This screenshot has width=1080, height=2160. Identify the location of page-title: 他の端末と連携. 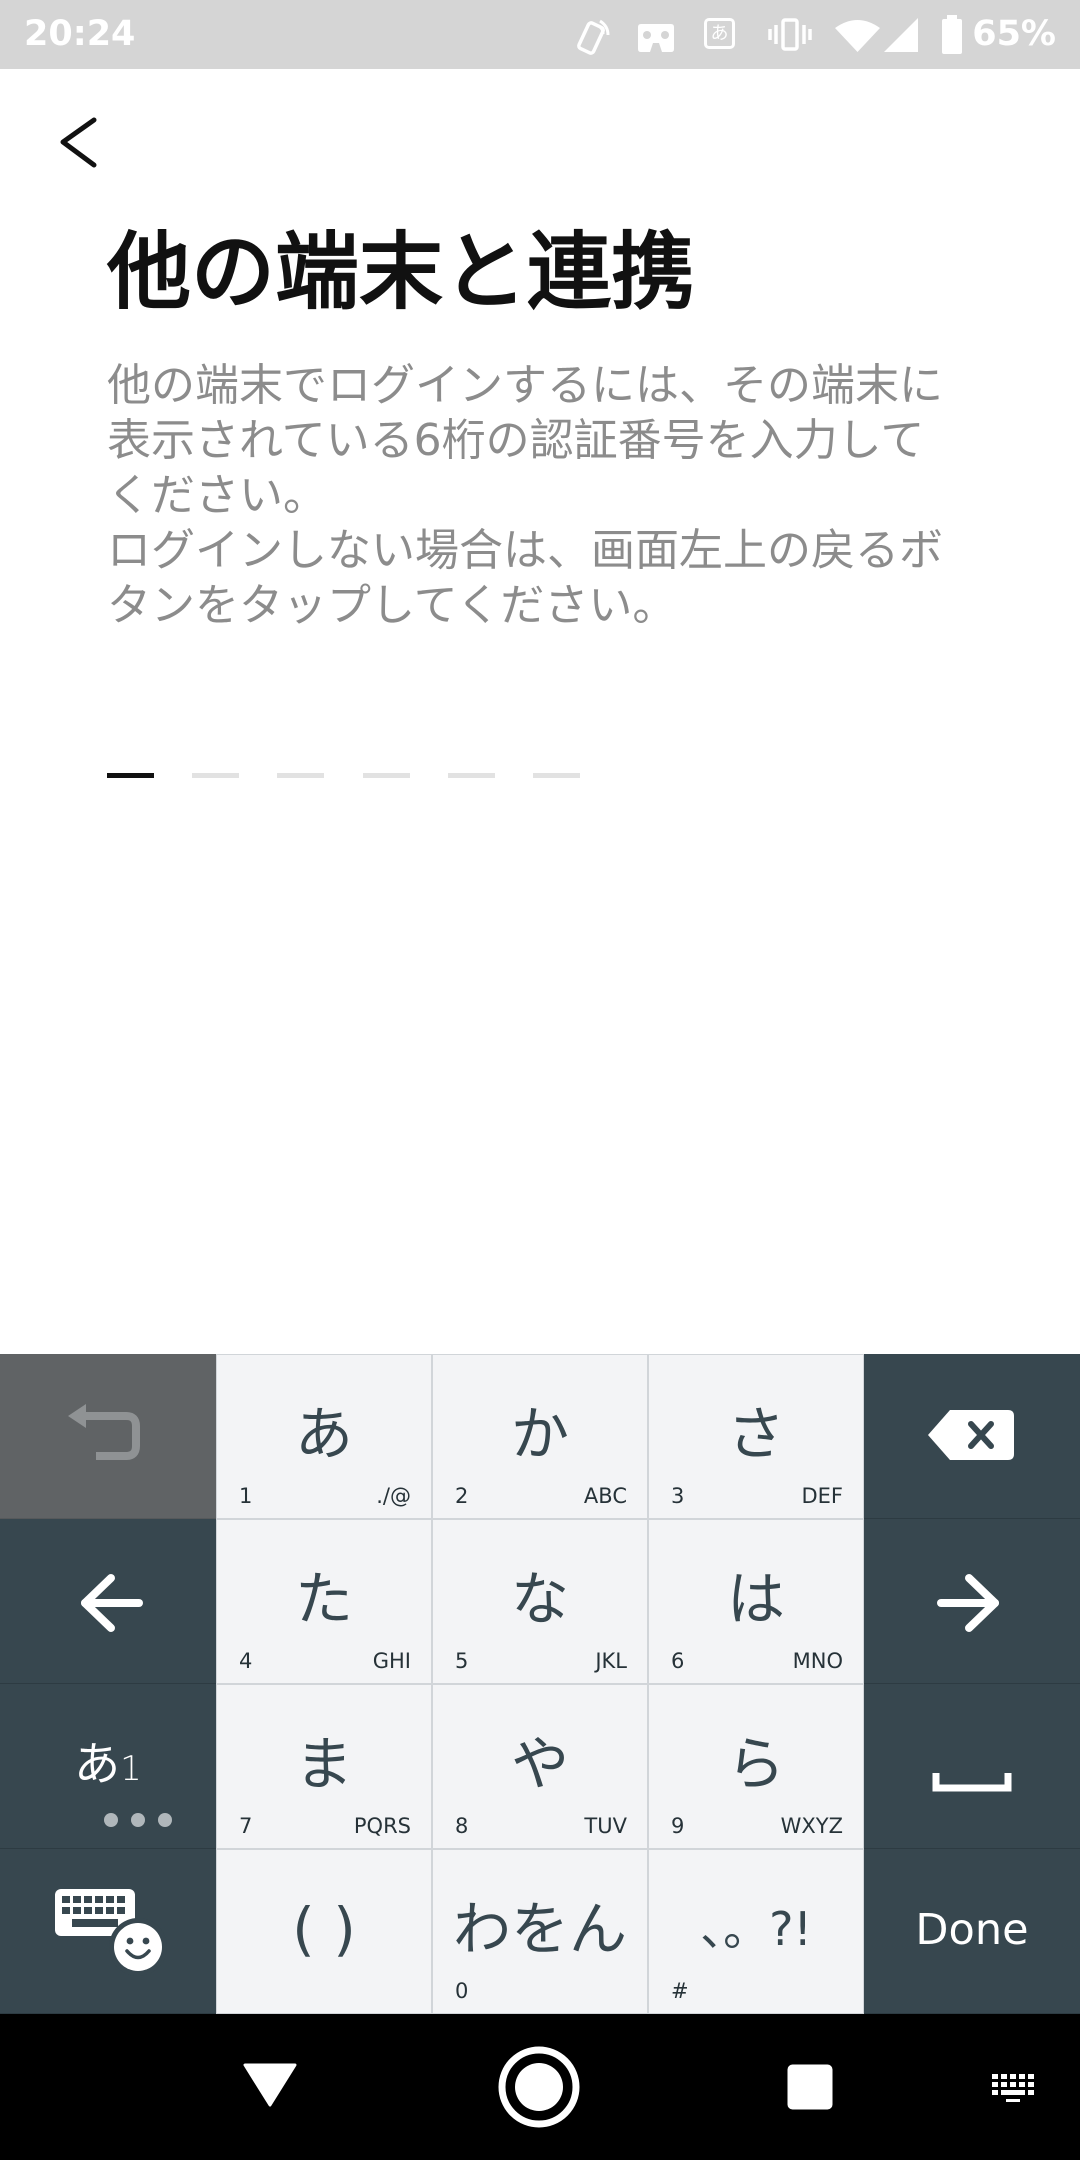
(401, 272).